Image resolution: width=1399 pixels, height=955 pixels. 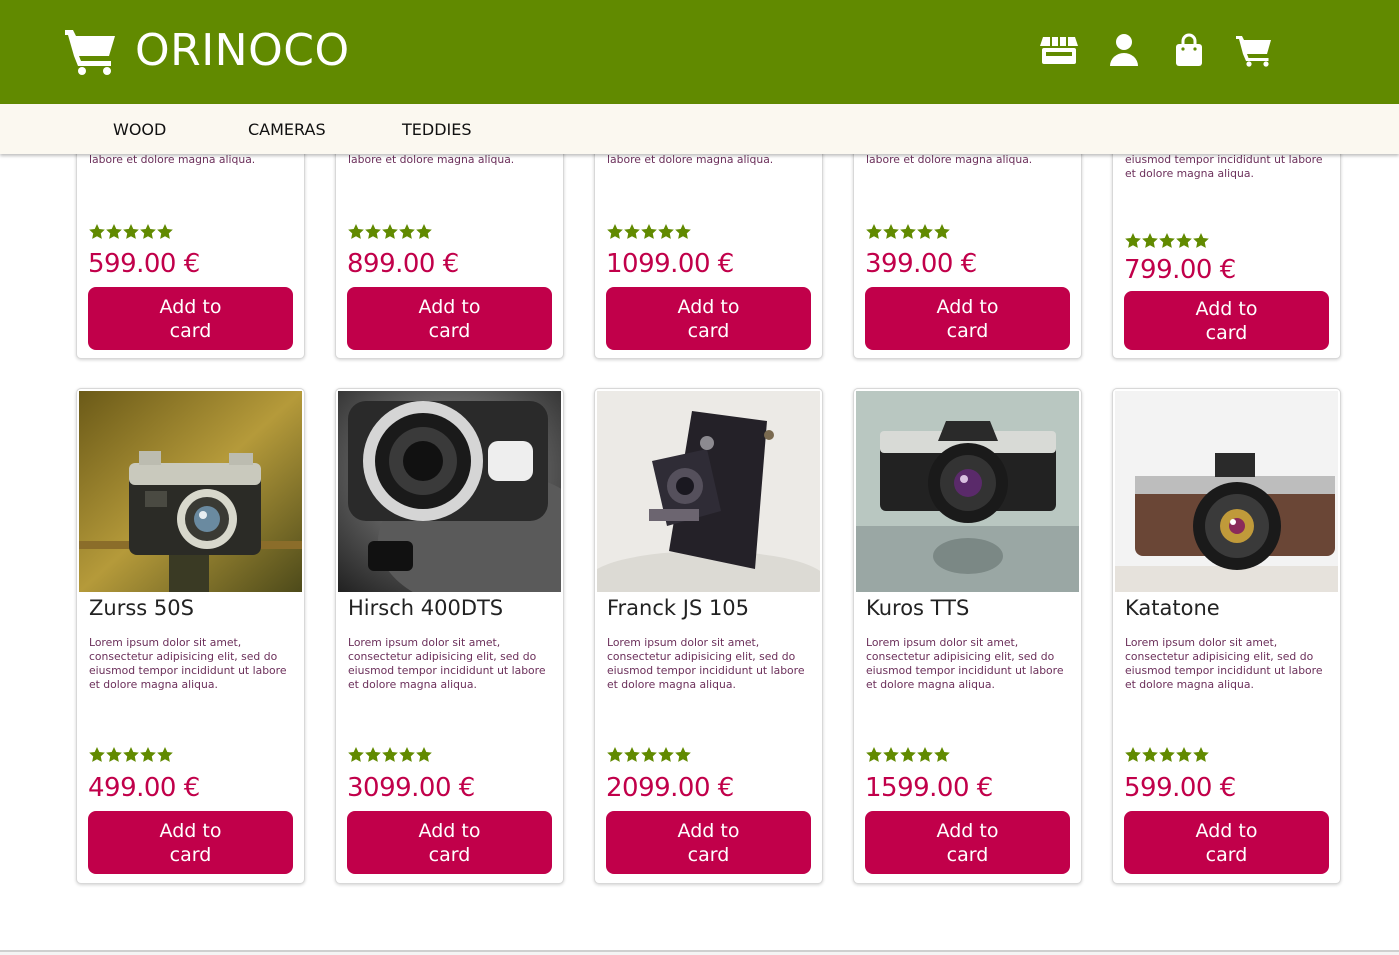 I want to click on product-price: 599.00 €, so click(x=144, y=264).